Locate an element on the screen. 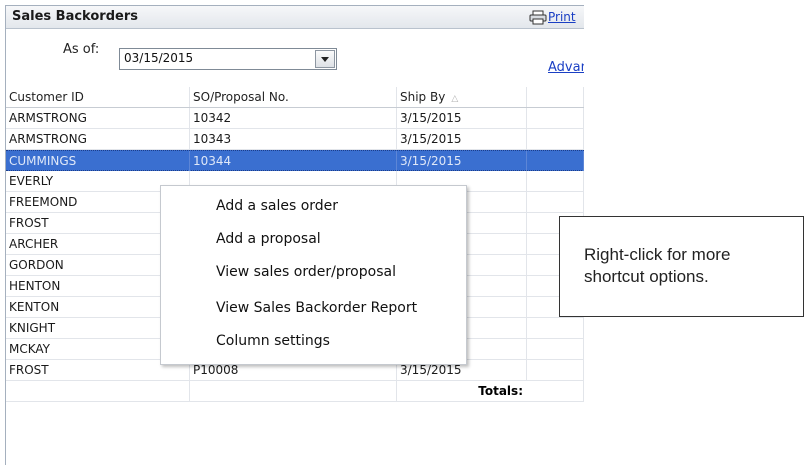  column-header-so-proposal-no: SO/Proposal No. is located at coordinates (293, 97).